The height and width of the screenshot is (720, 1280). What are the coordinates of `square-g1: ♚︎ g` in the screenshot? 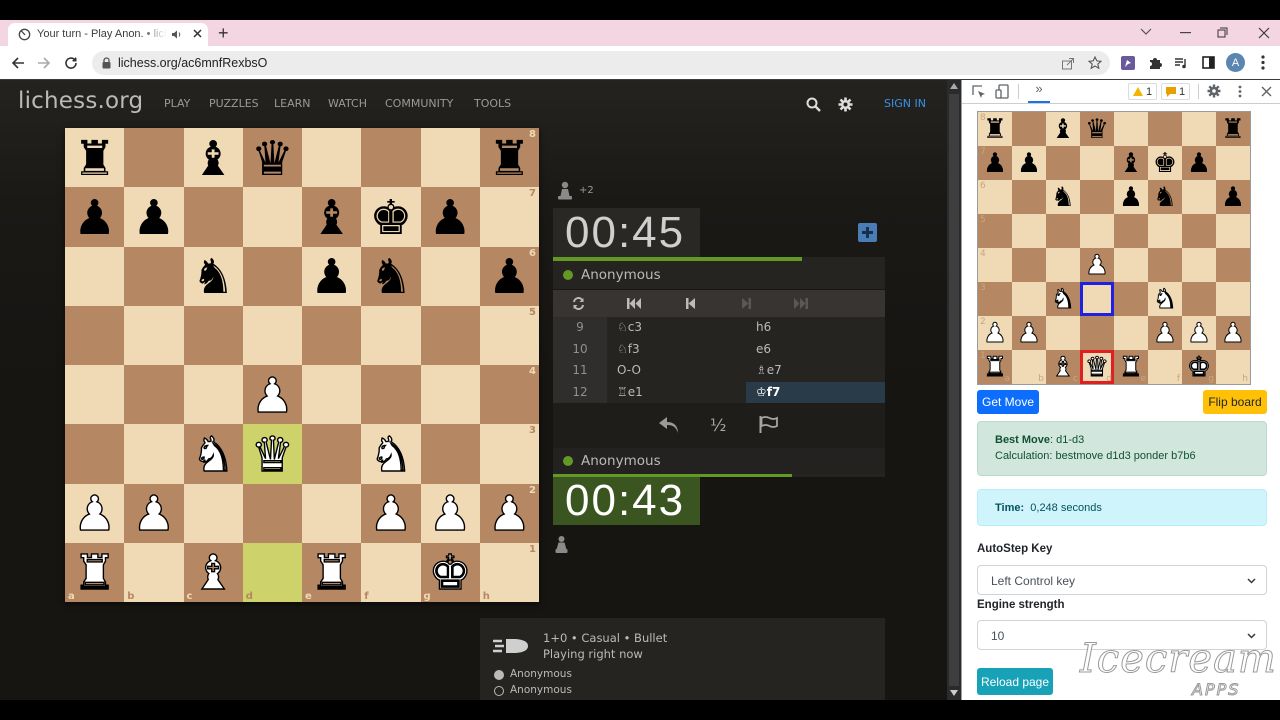 It's located at (450, 572).